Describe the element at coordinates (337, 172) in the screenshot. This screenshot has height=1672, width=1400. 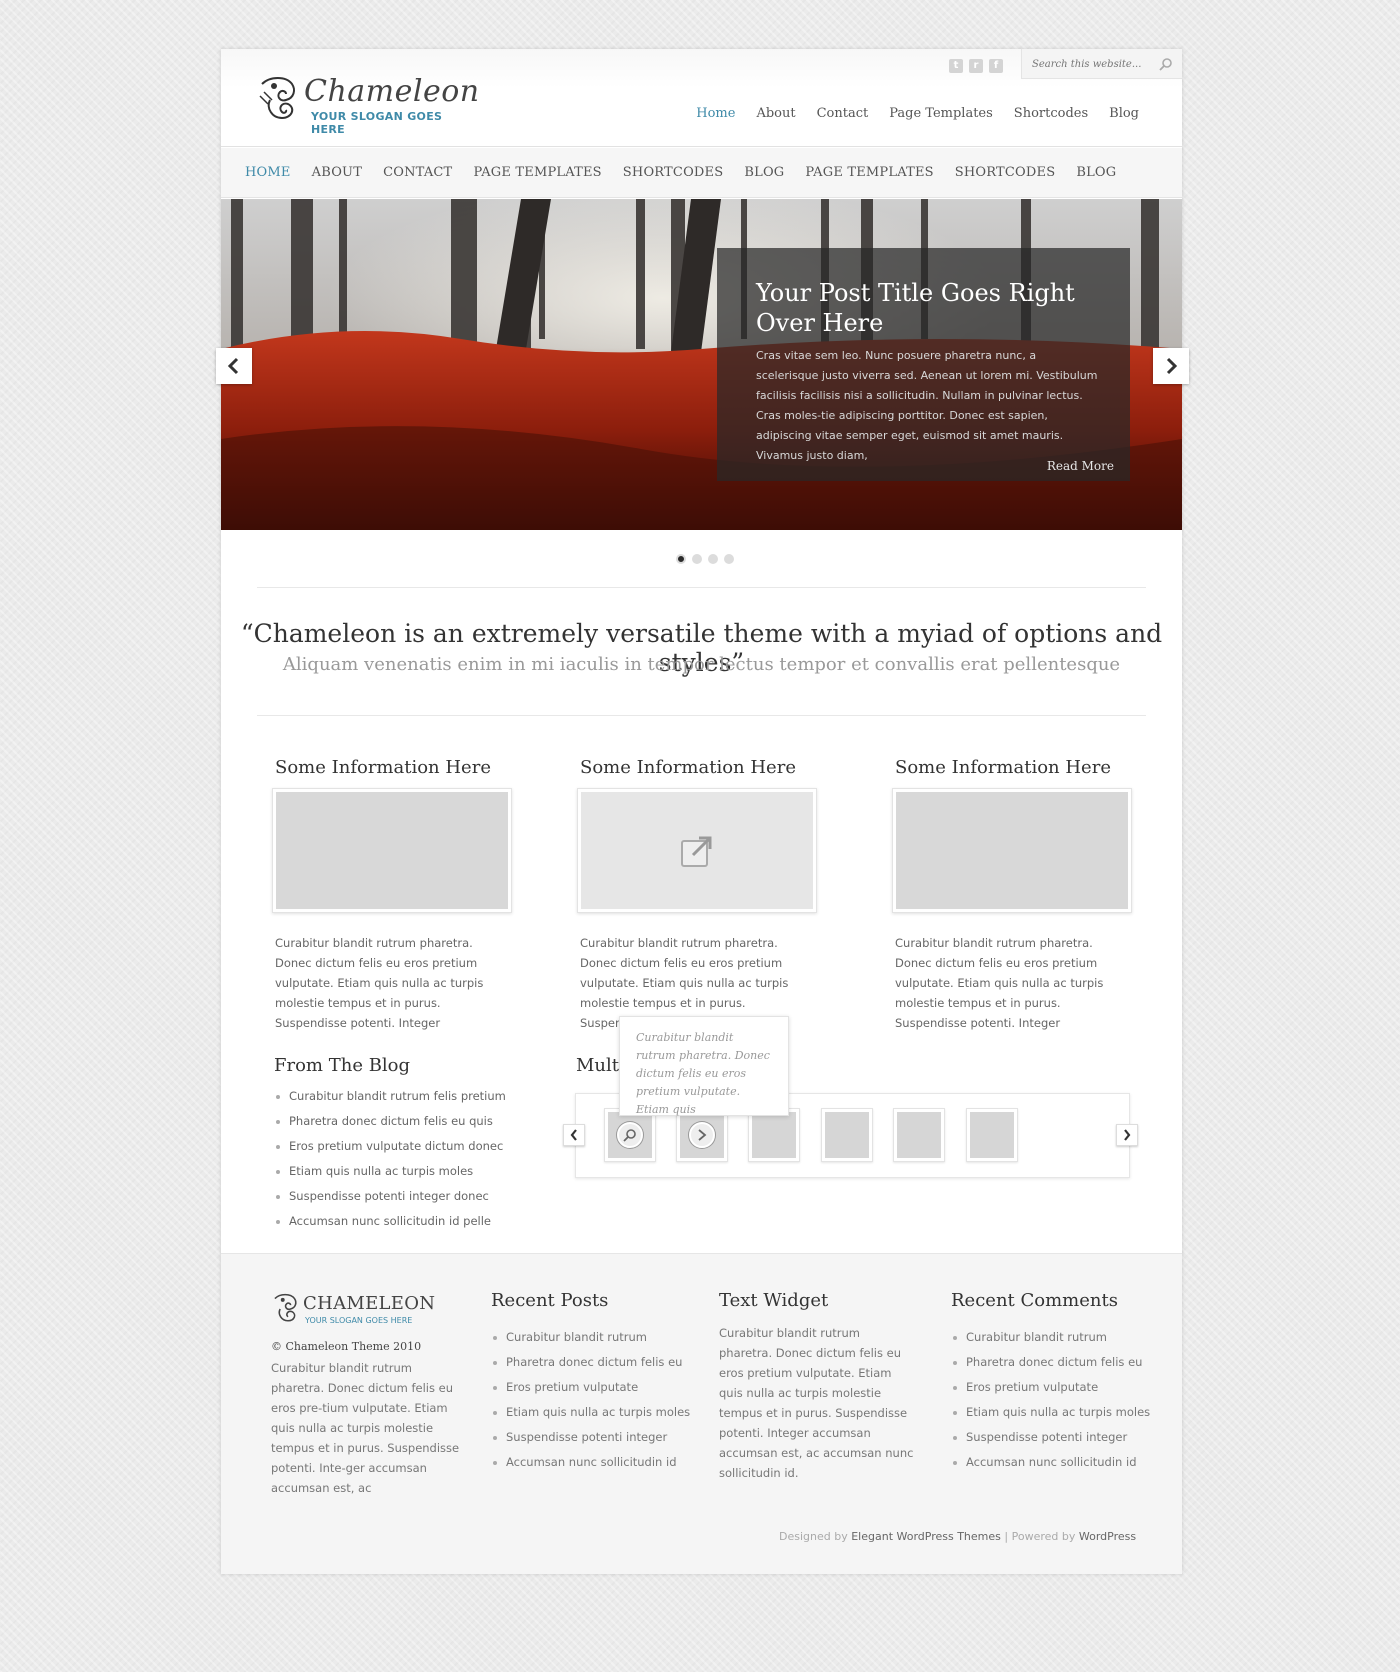
I see `cat-nav-about: ABOUT` at that location.